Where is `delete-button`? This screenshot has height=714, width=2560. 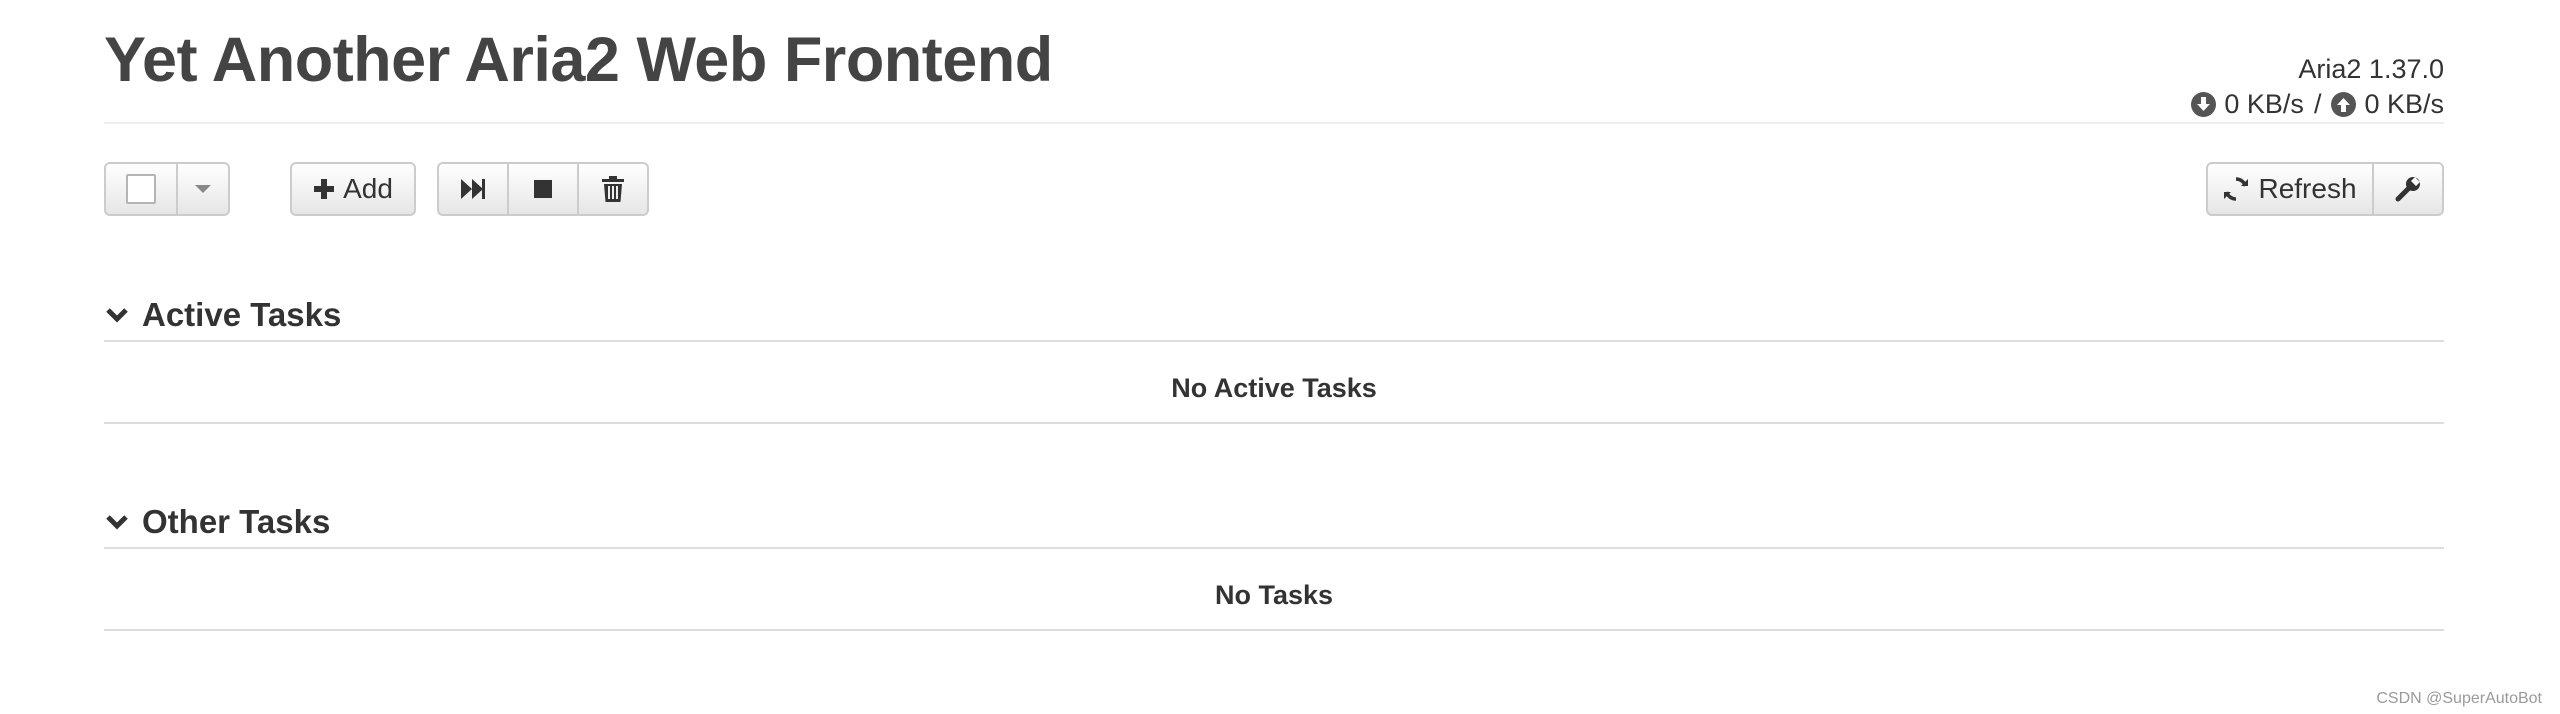
delete-button is located at coordinates (613, 189).